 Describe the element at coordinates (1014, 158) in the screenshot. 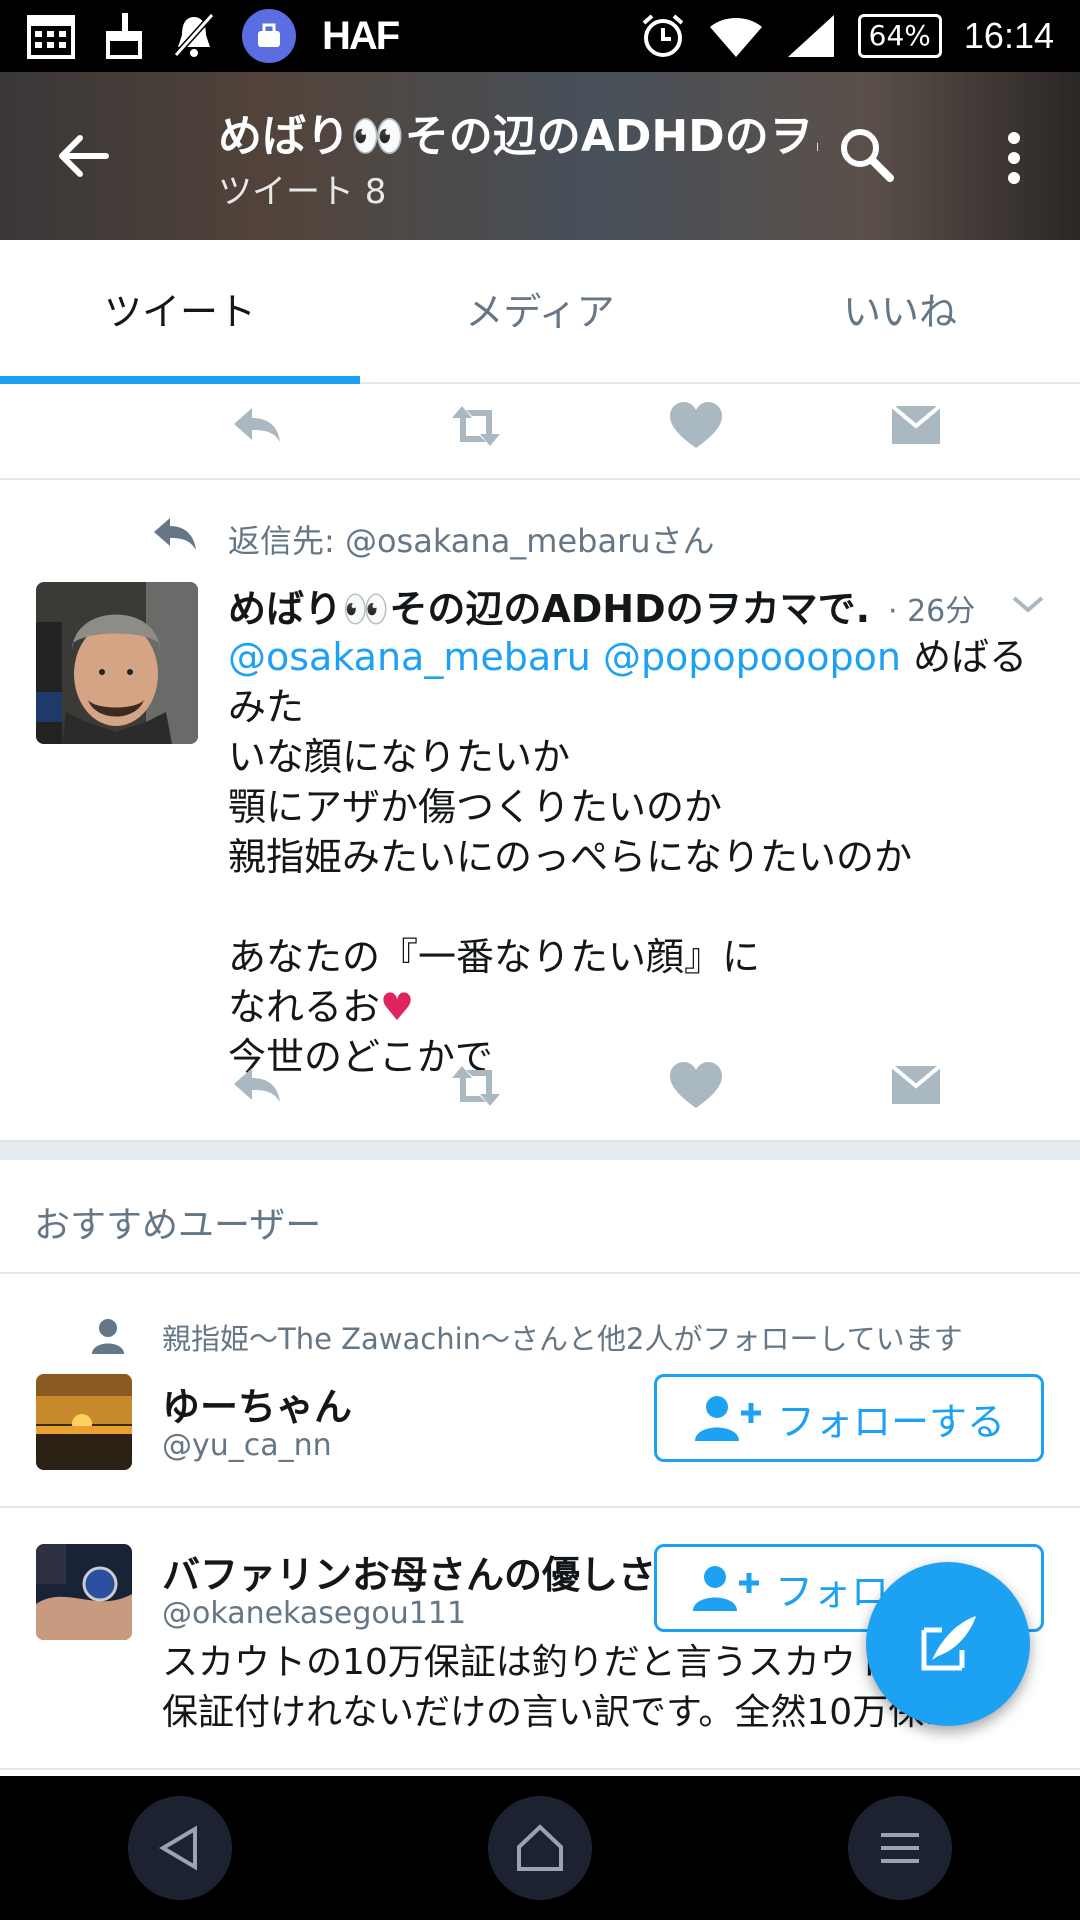

I see `more-options-icon` at that location.